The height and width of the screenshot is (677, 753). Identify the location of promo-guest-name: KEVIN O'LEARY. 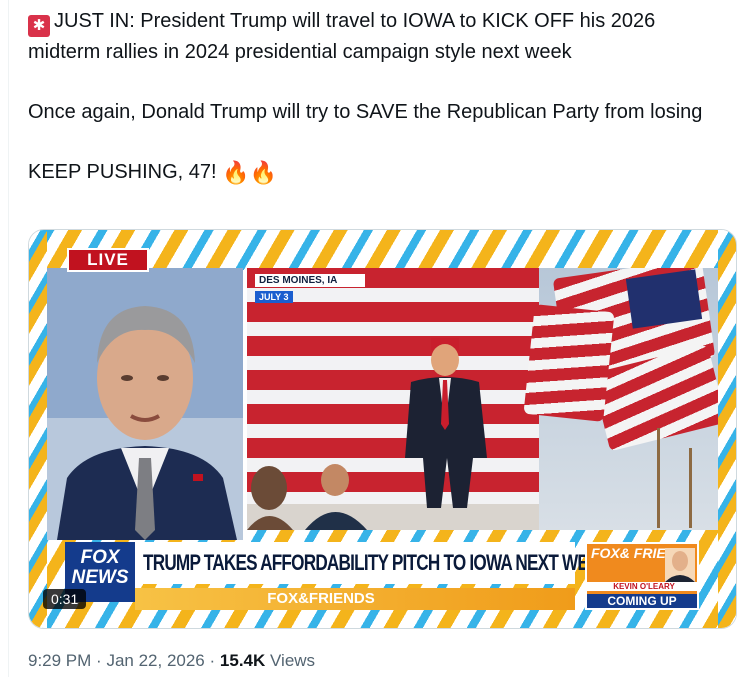
(644, 586).